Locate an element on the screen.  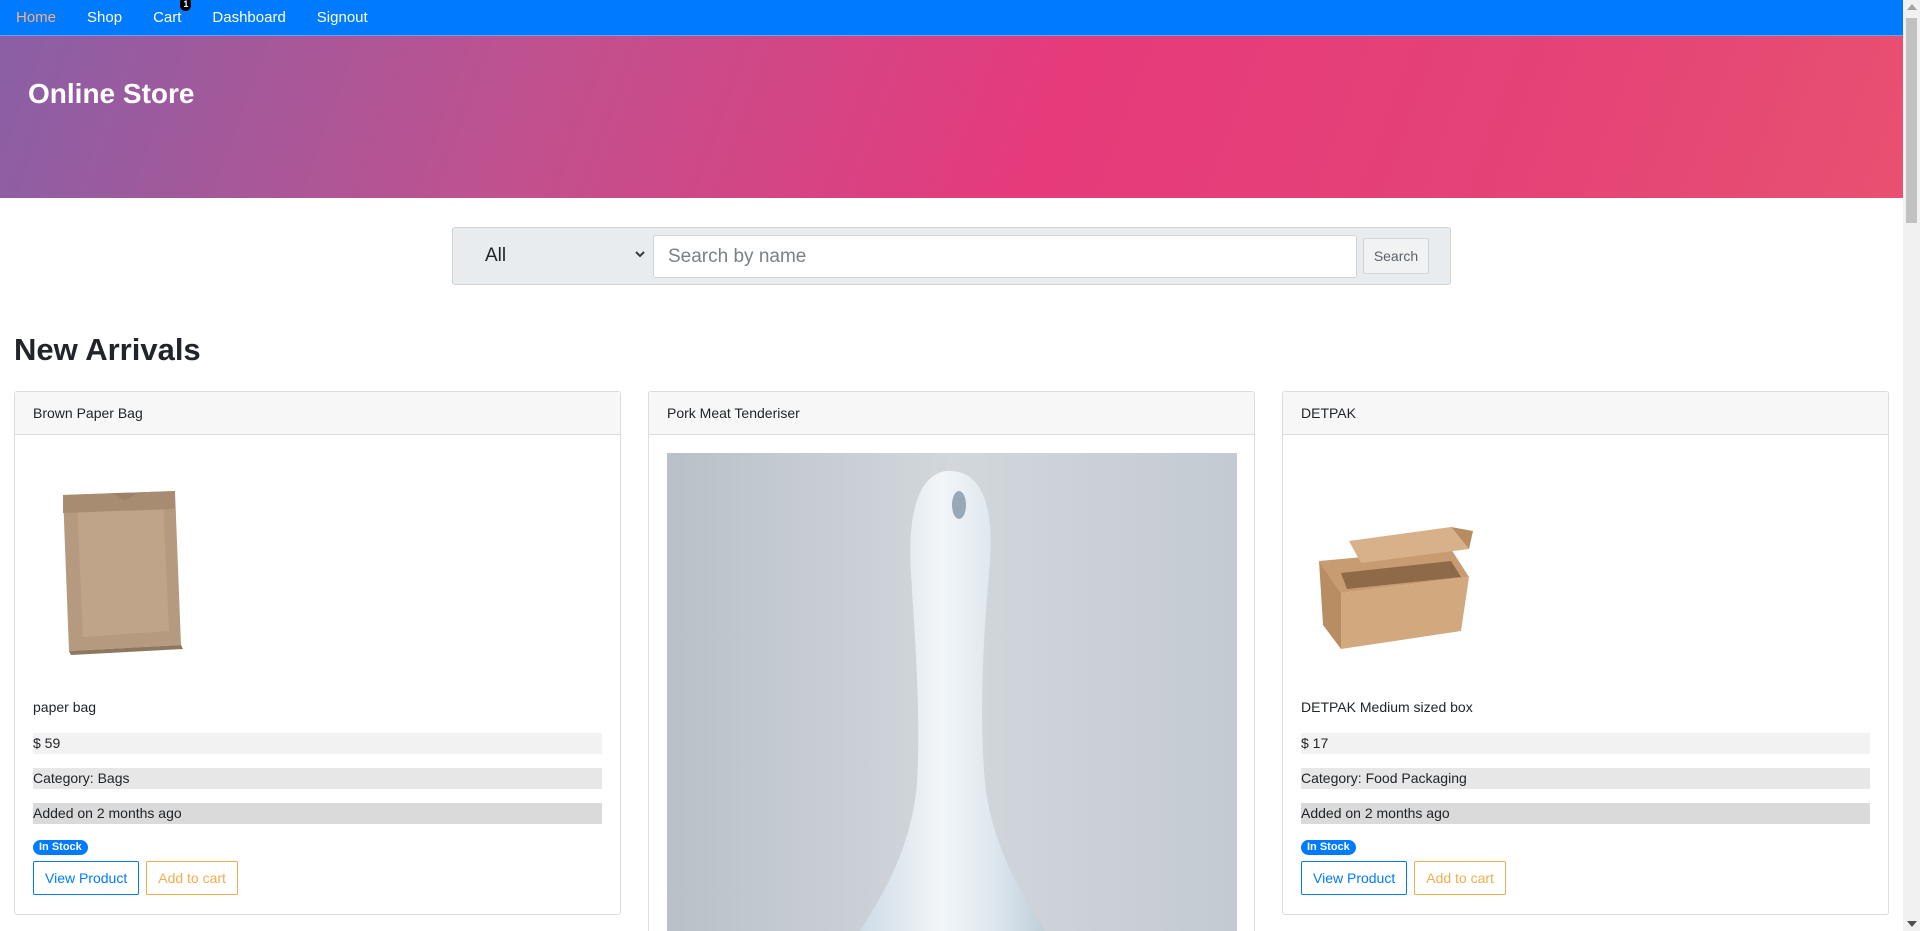
scrollbar-thumb is located at coordinates (1911, 120).